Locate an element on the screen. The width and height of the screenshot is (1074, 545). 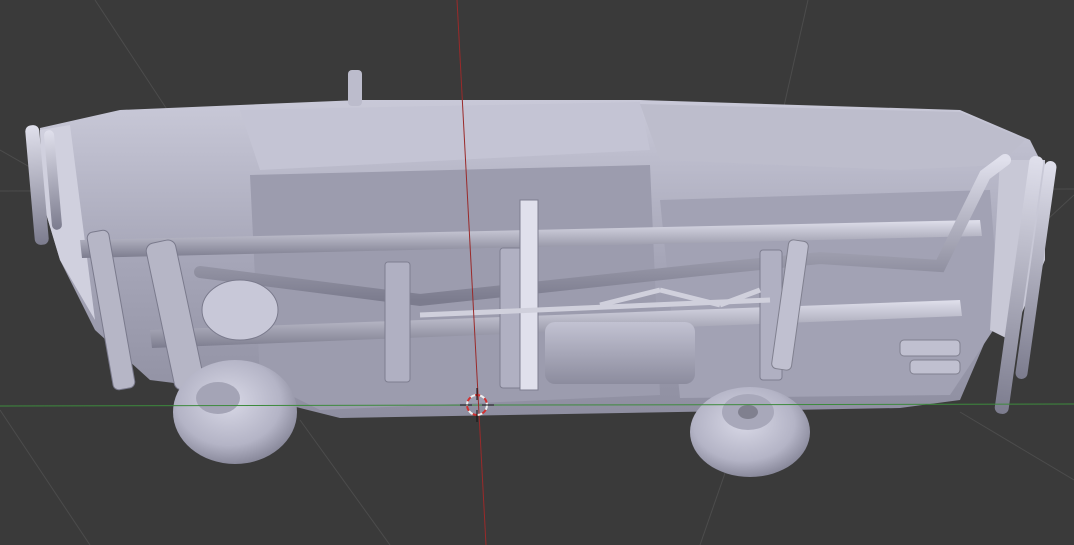
front-wheel-near is located at coordinates (750, 432).